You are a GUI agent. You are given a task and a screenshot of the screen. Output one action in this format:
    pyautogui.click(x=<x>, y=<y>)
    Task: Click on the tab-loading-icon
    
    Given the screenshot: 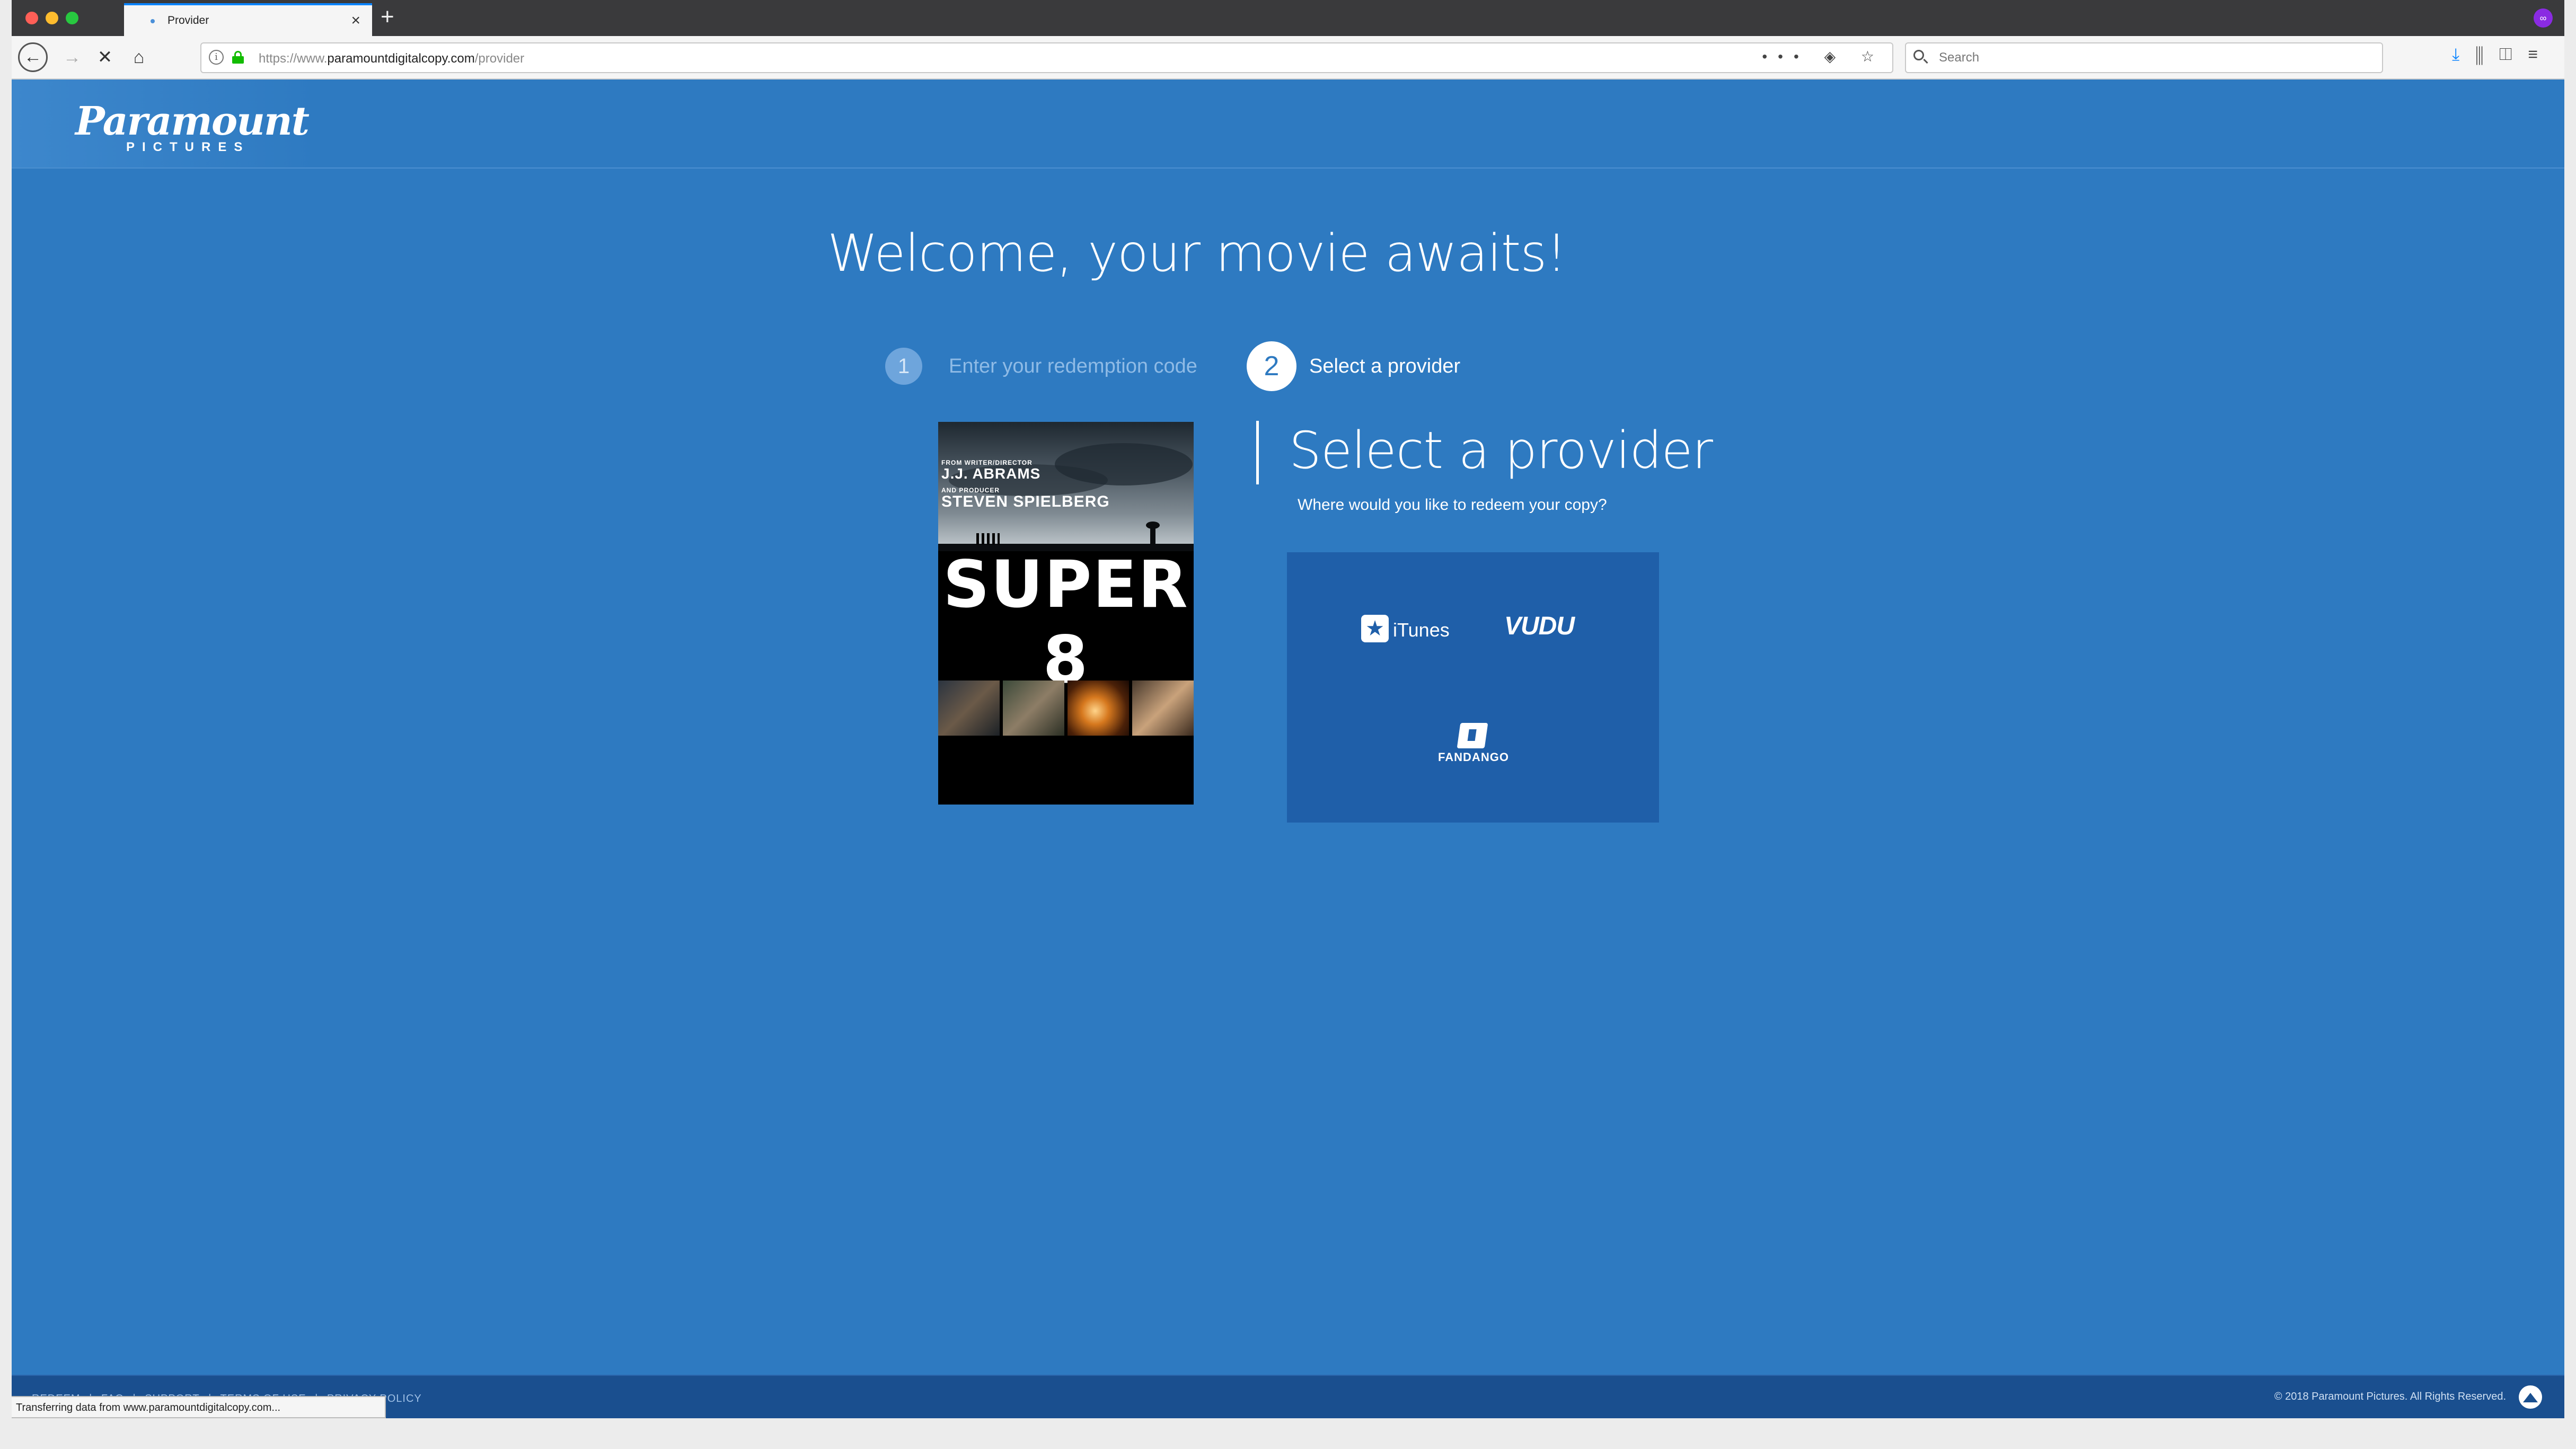 What is the action you would take?
    pyautogui.click(x=153, y=21)
    